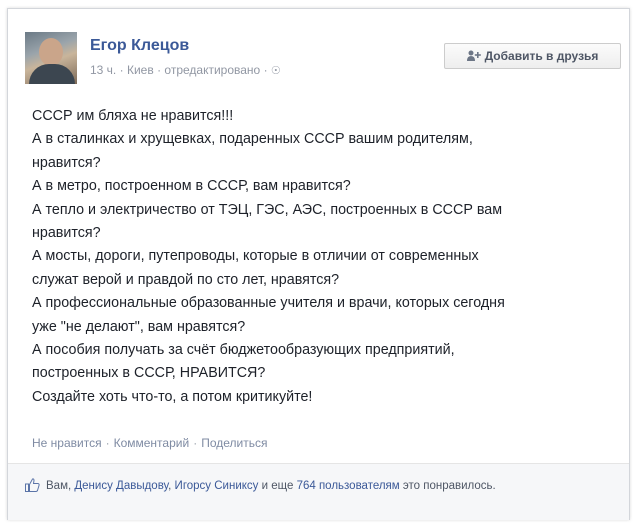  Describe the element at coordinates (217, 486) in the screenshot. I see `liker-link-2: Игорсу Синиксу` at that location.